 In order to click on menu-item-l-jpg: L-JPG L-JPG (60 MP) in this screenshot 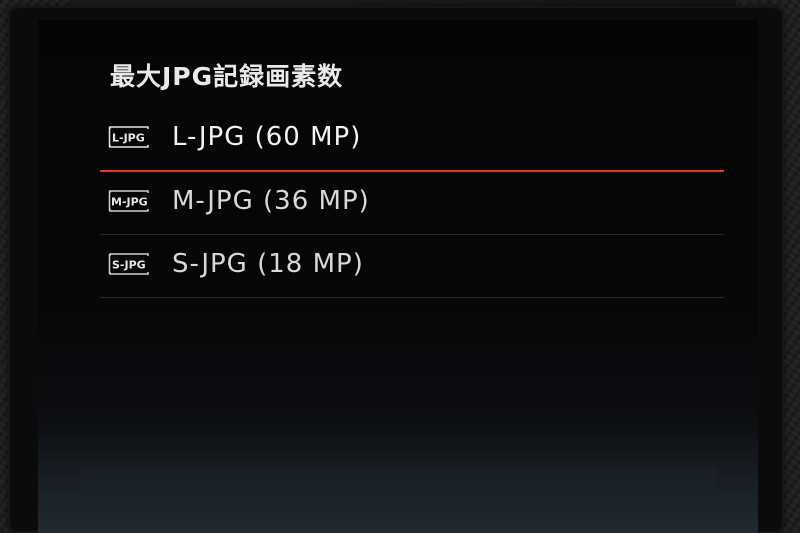, I will do `click(412, 140)`.